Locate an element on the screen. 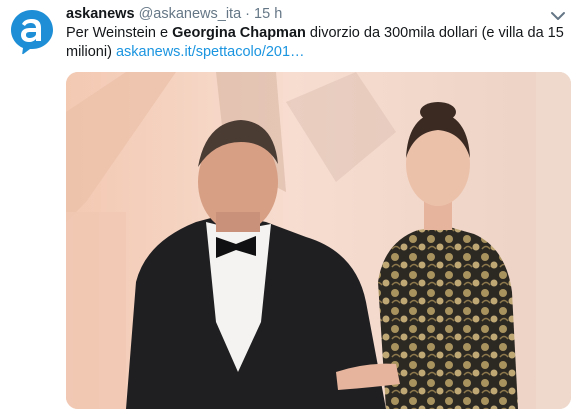 The height and width of the screenshot is (417, 576). tweet-header: askanews @askanews_ita · 15 h is located at coordinates (301, 14).